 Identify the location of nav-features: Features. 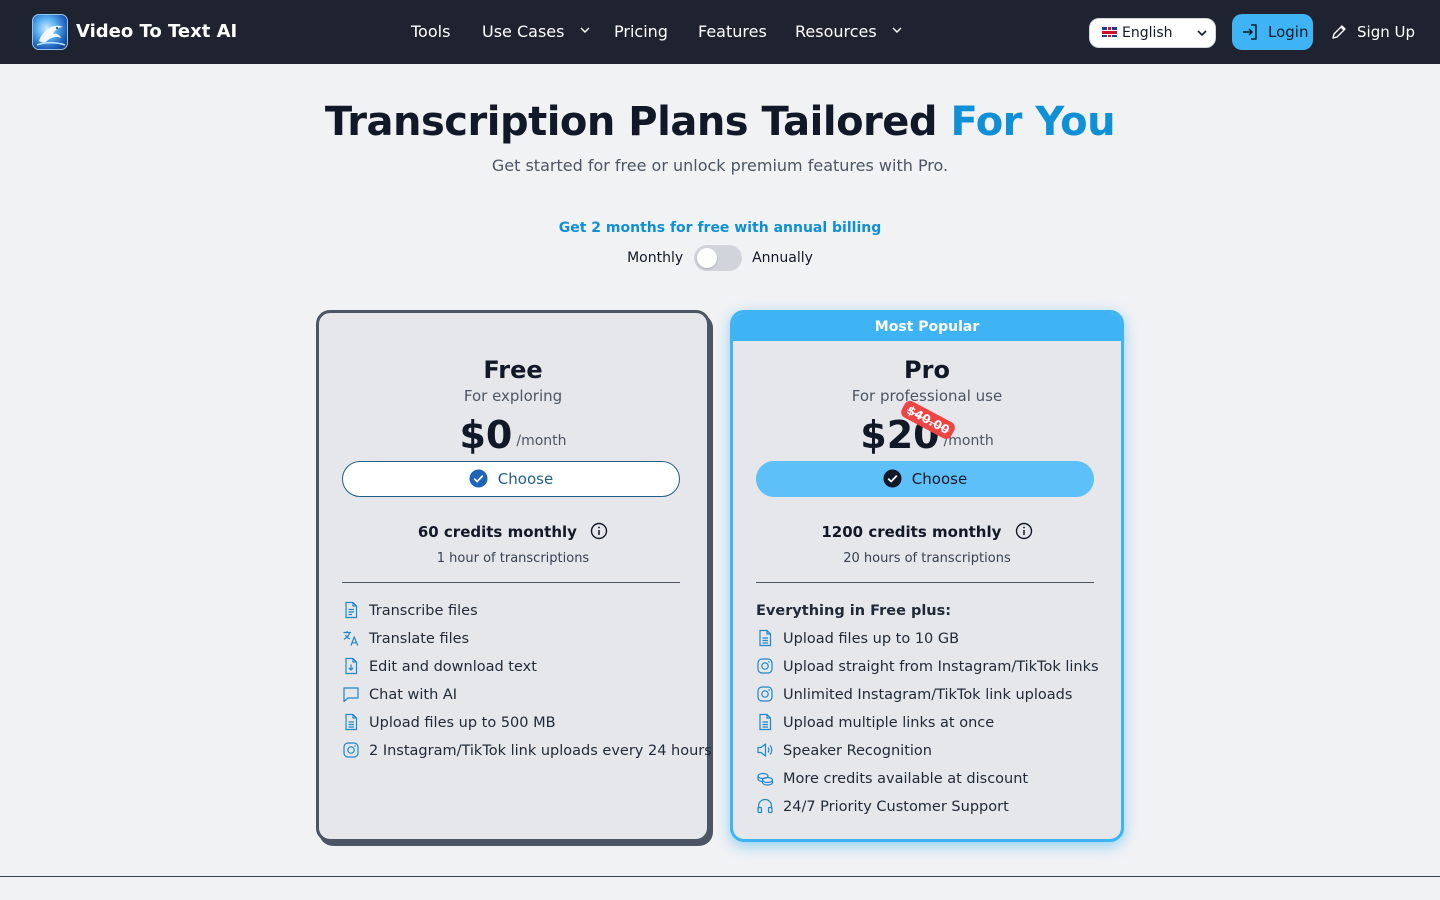
(732, 32).